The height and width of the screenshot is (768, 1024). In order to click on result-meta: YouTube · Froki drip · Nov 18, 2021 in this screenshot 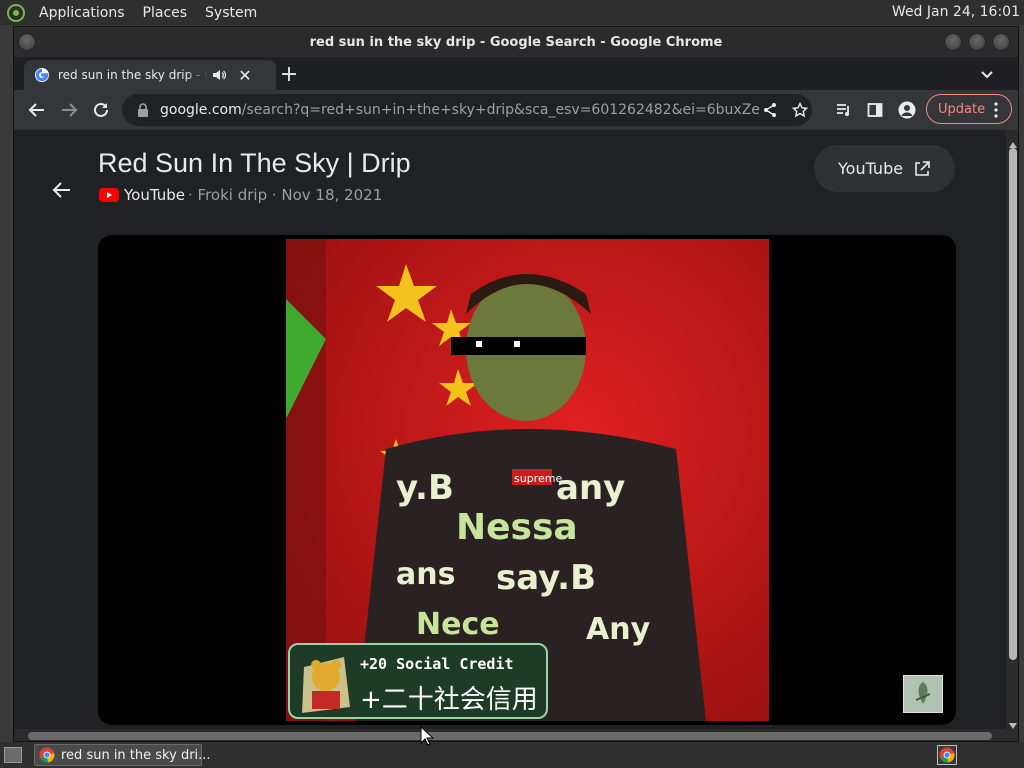, I will do `click(240, 195)`.